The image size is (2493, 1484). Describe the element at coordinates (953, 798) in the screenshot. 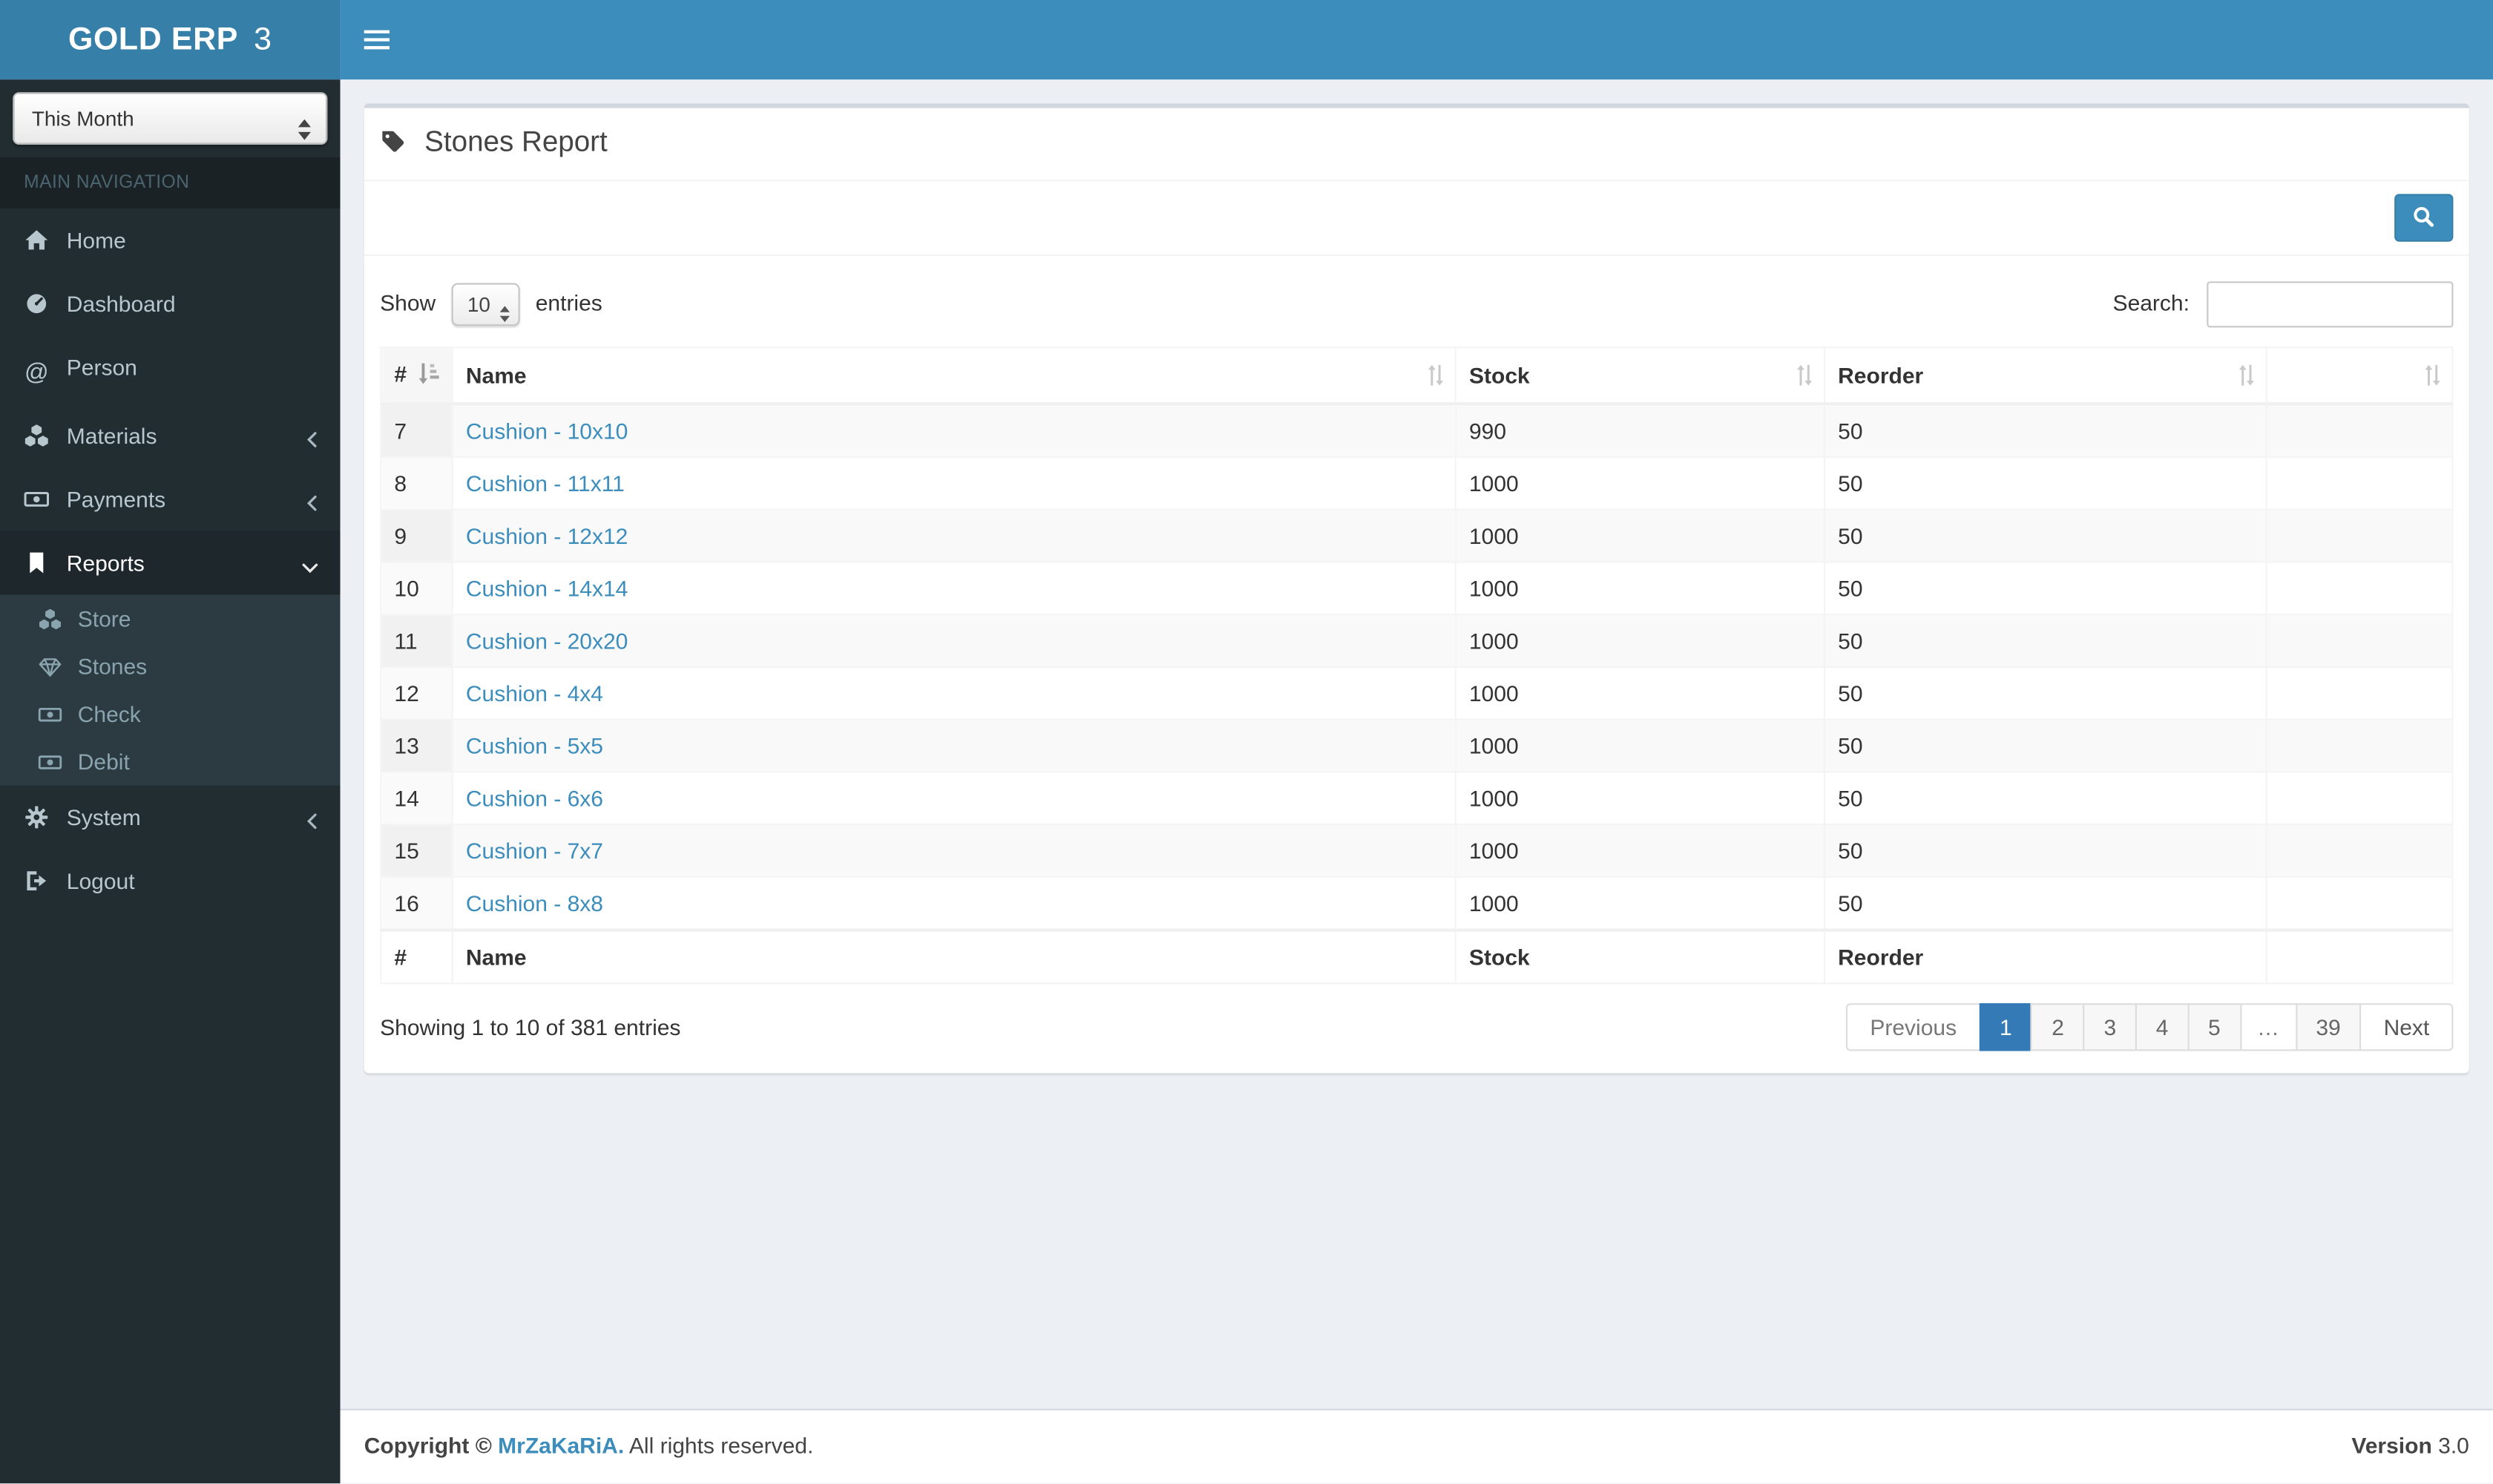

I see `cell-name: Cushion - 6x6` at that location.